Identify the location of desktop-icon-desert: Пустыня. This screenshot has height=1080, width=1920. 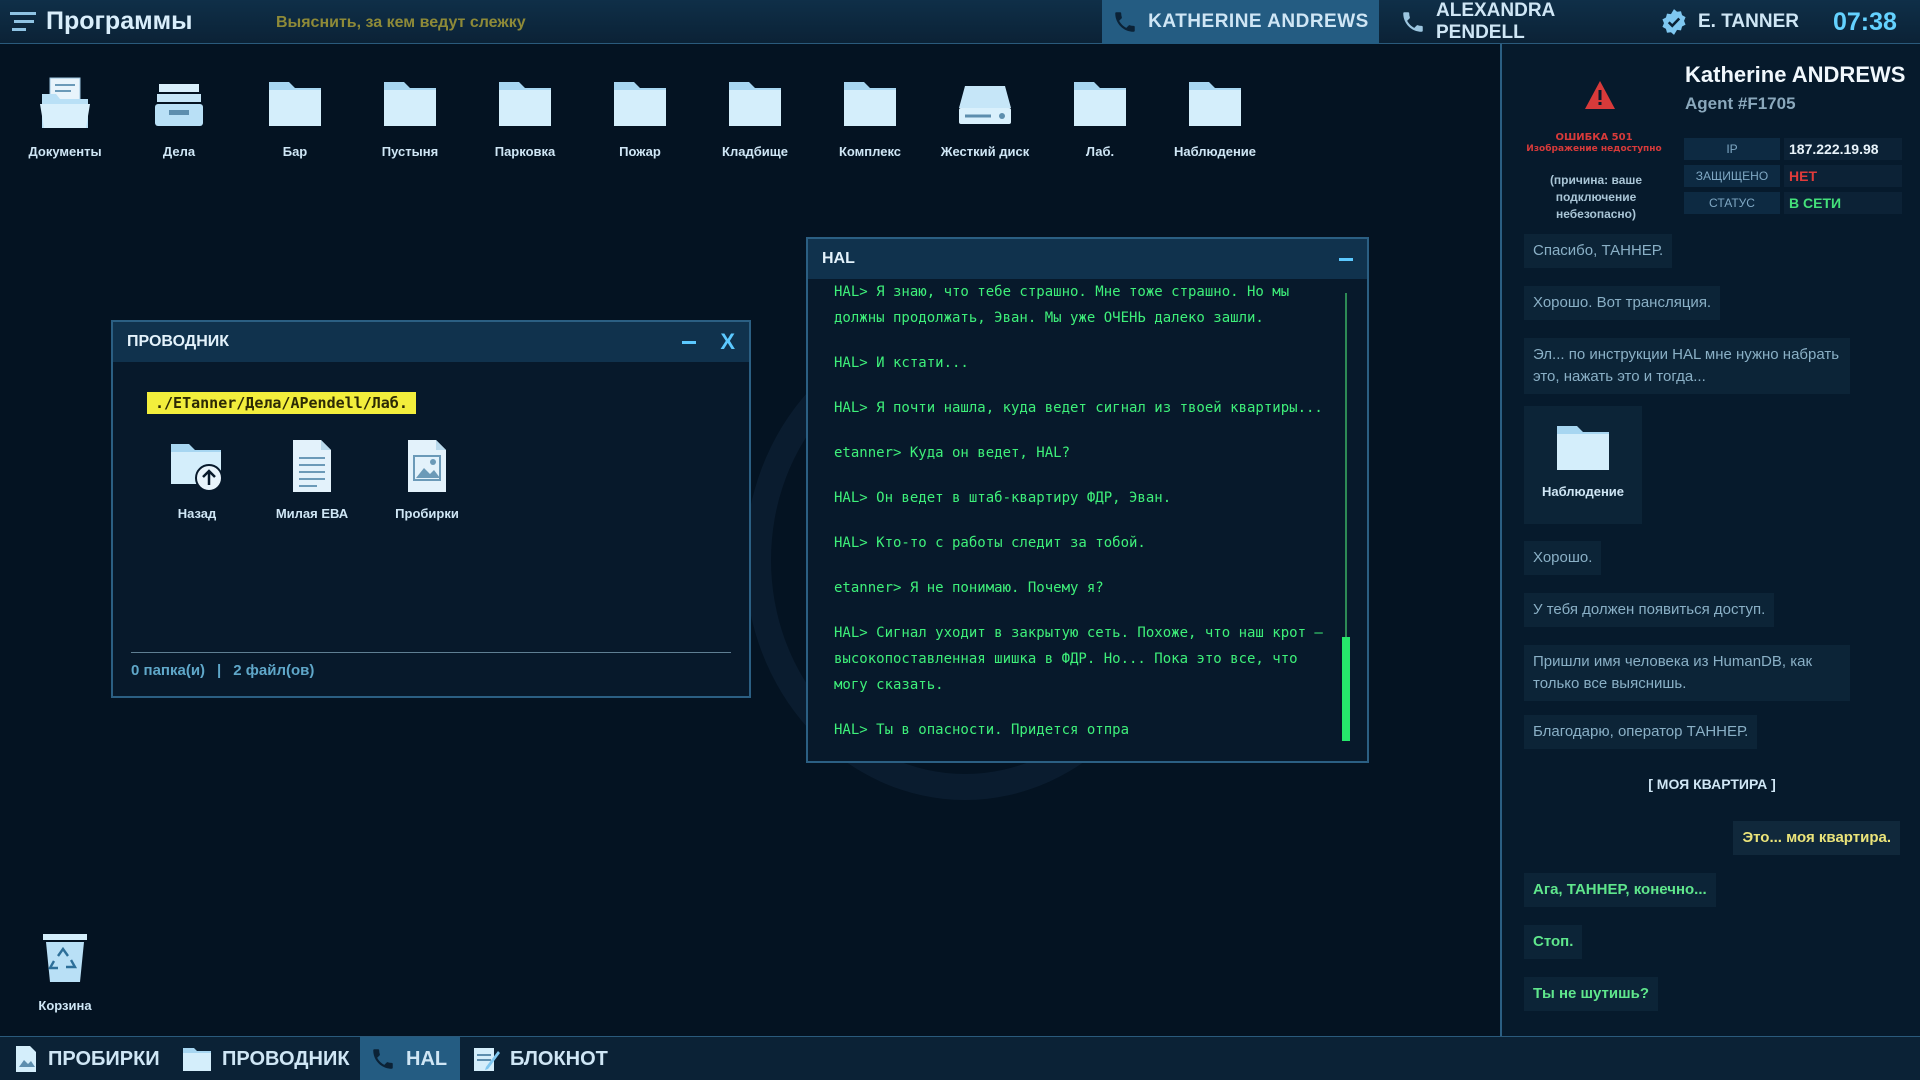
(410, 117).